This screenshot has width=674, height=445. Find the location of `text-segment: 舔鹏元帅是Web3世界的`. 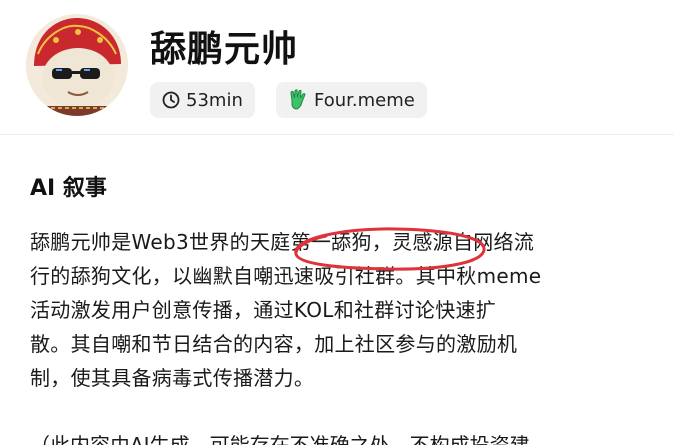

text-segment: 舔鹏元帅是Web3世界的 is located at coordinates (140, 242).